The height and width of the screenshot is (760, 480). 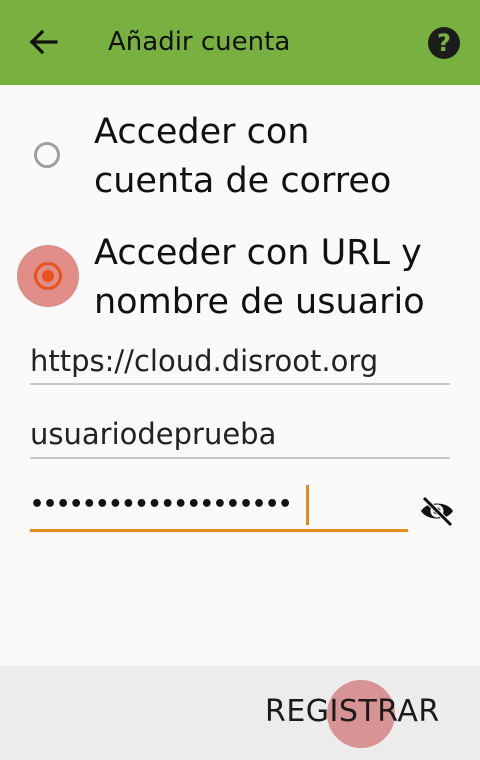 I want to click on option-email-line2: cuenta de correo, so click(x=243, y=181).